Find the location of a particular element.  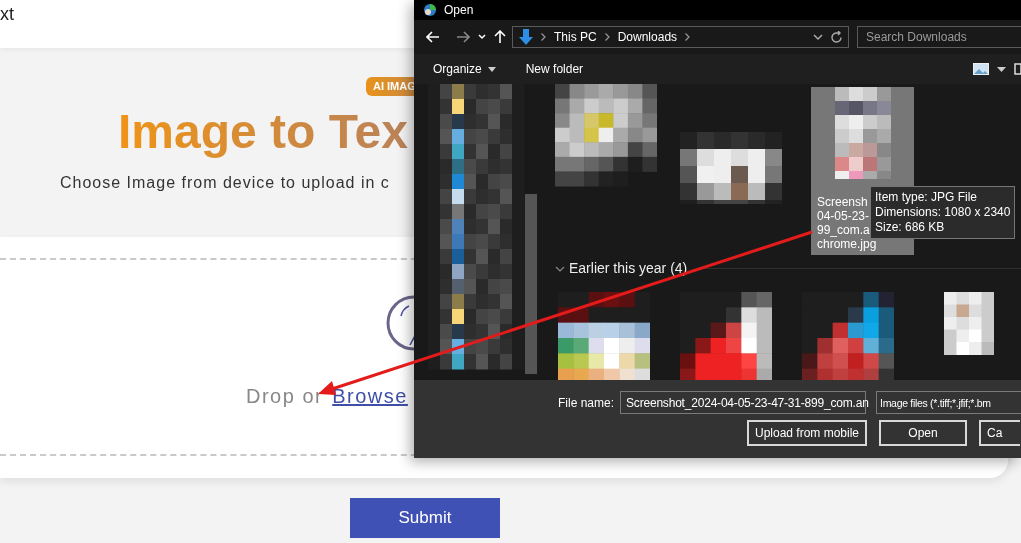

chevron-down-icon is located at coordinates (818, 37).